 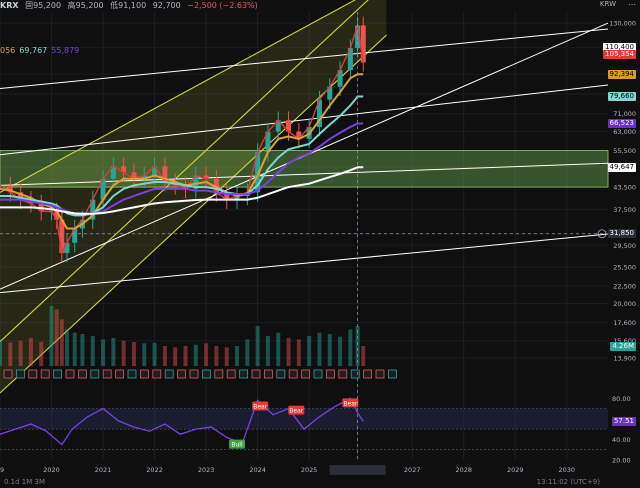 I want to click on high-value: 高95,200, so click(x=85, y=5).